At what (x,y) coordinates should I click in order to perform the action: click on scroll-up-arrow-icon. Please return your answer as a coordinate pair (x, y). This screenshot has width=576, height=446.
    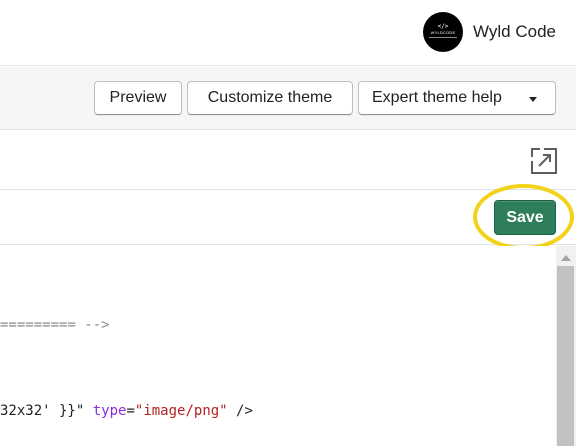
    Looking at the image, I should click on (566, 258).